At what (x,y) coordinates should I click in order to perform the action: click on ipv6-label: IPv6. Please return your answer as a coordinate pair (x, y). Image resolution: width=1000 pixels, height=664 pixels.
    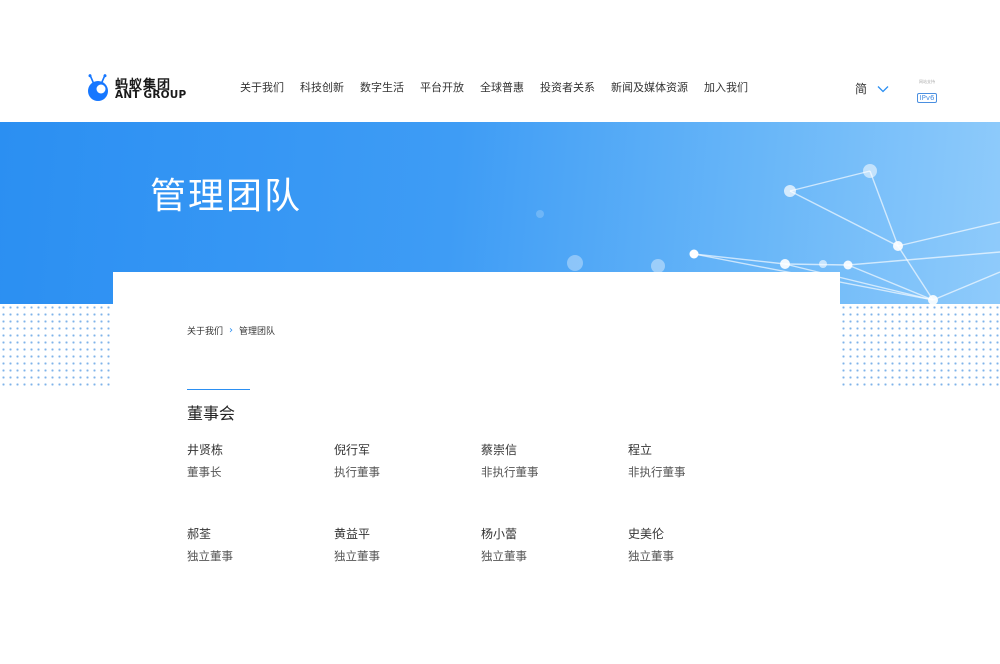
    Looking at the image, I should click on (927, 98).